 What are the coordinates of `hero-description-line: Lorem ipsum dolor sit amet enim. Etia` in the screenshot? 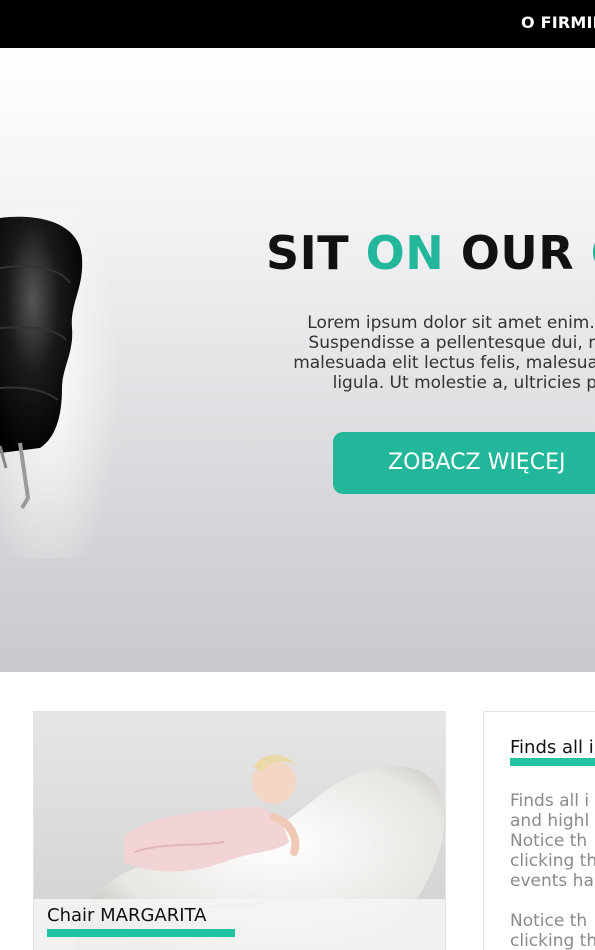 It's located at (451, 323).